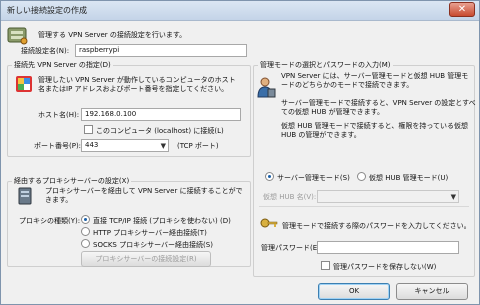 The width and height of the screenshot is (480, 305). What do you see at coordinates (269, 223) in the screenshot?
I see `key-icon` at bounding box center [269, 223].